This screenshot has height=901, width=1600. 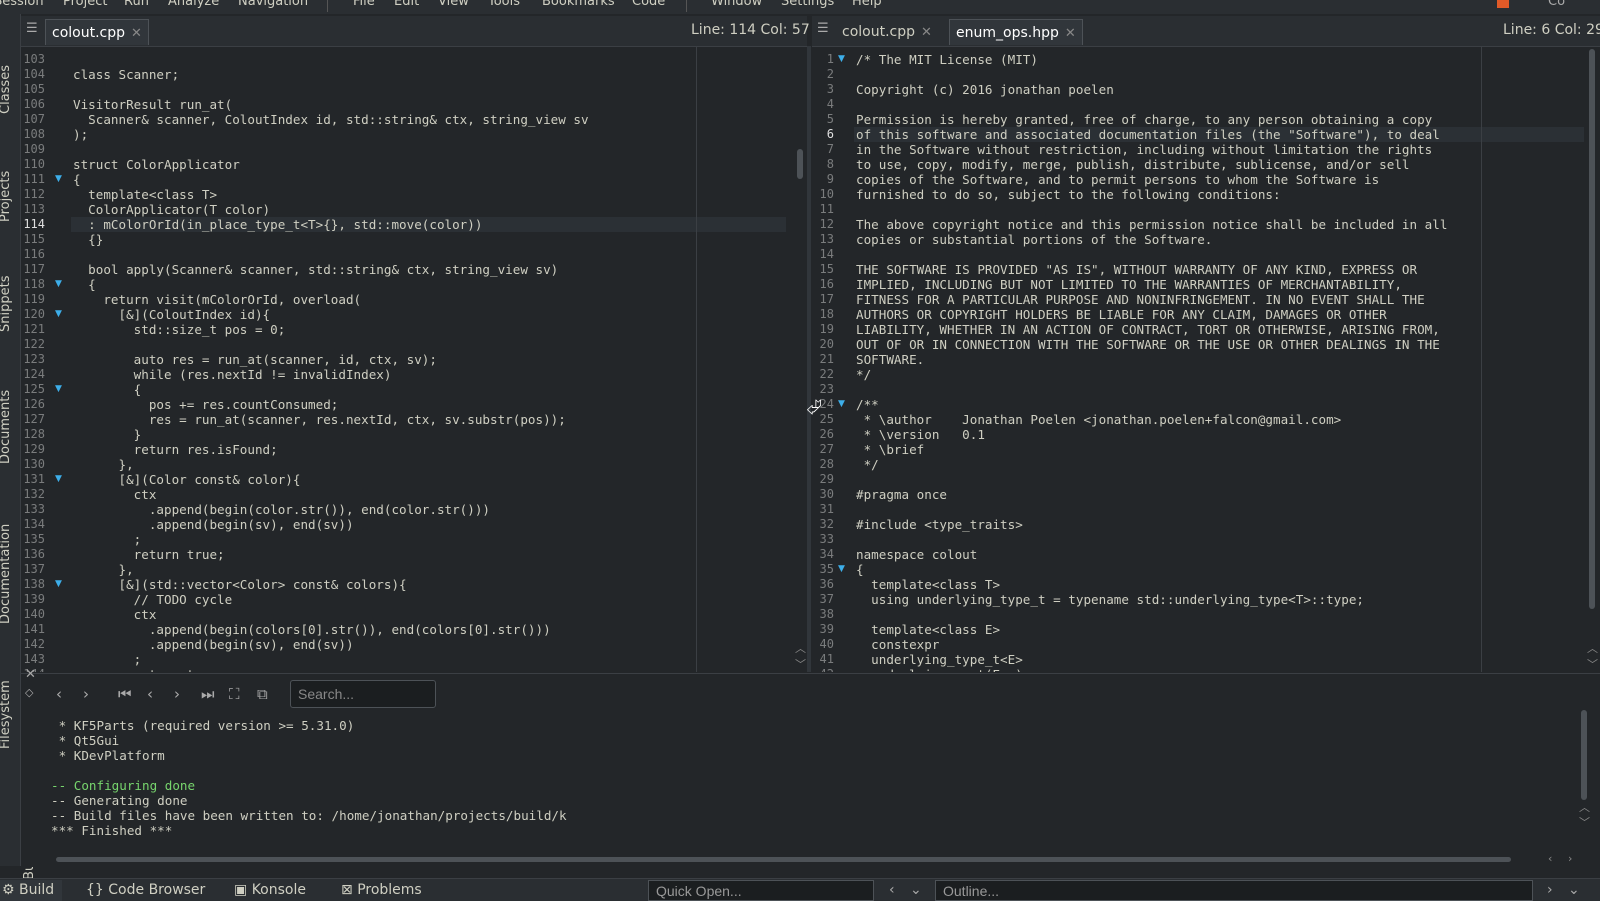 I want to click on toolview-classes: Classes, so click(x=6, y=89).